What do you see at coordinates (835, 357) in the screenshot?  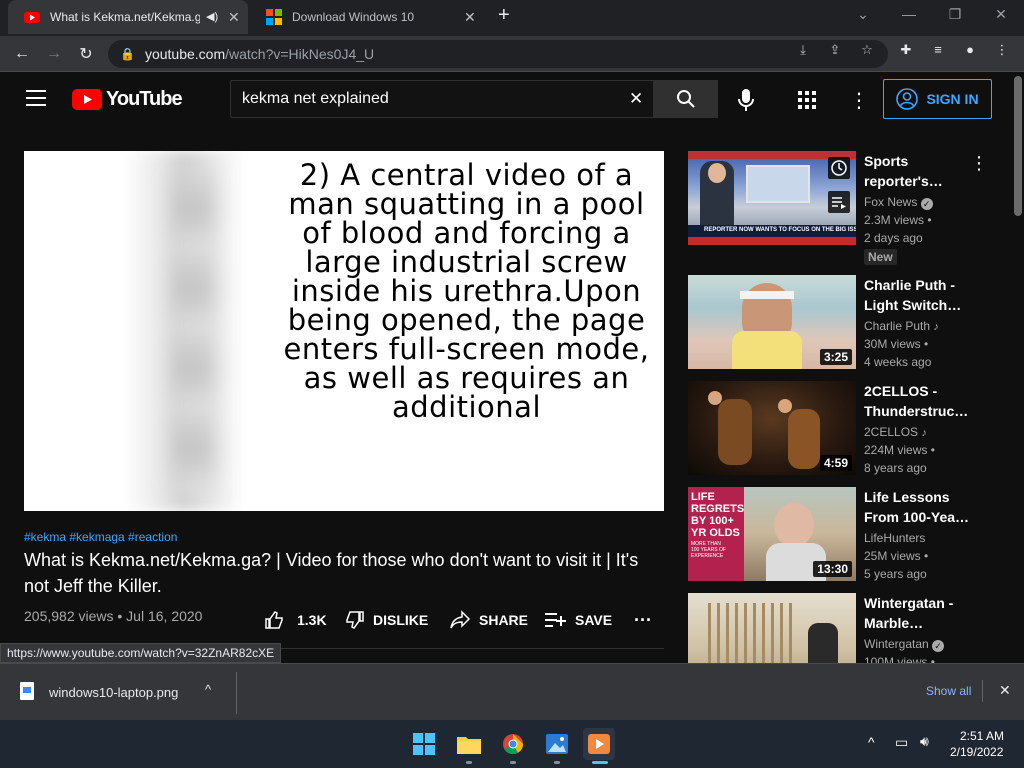 I see `video-duration: 3:25` at bounding box center [835, 357].